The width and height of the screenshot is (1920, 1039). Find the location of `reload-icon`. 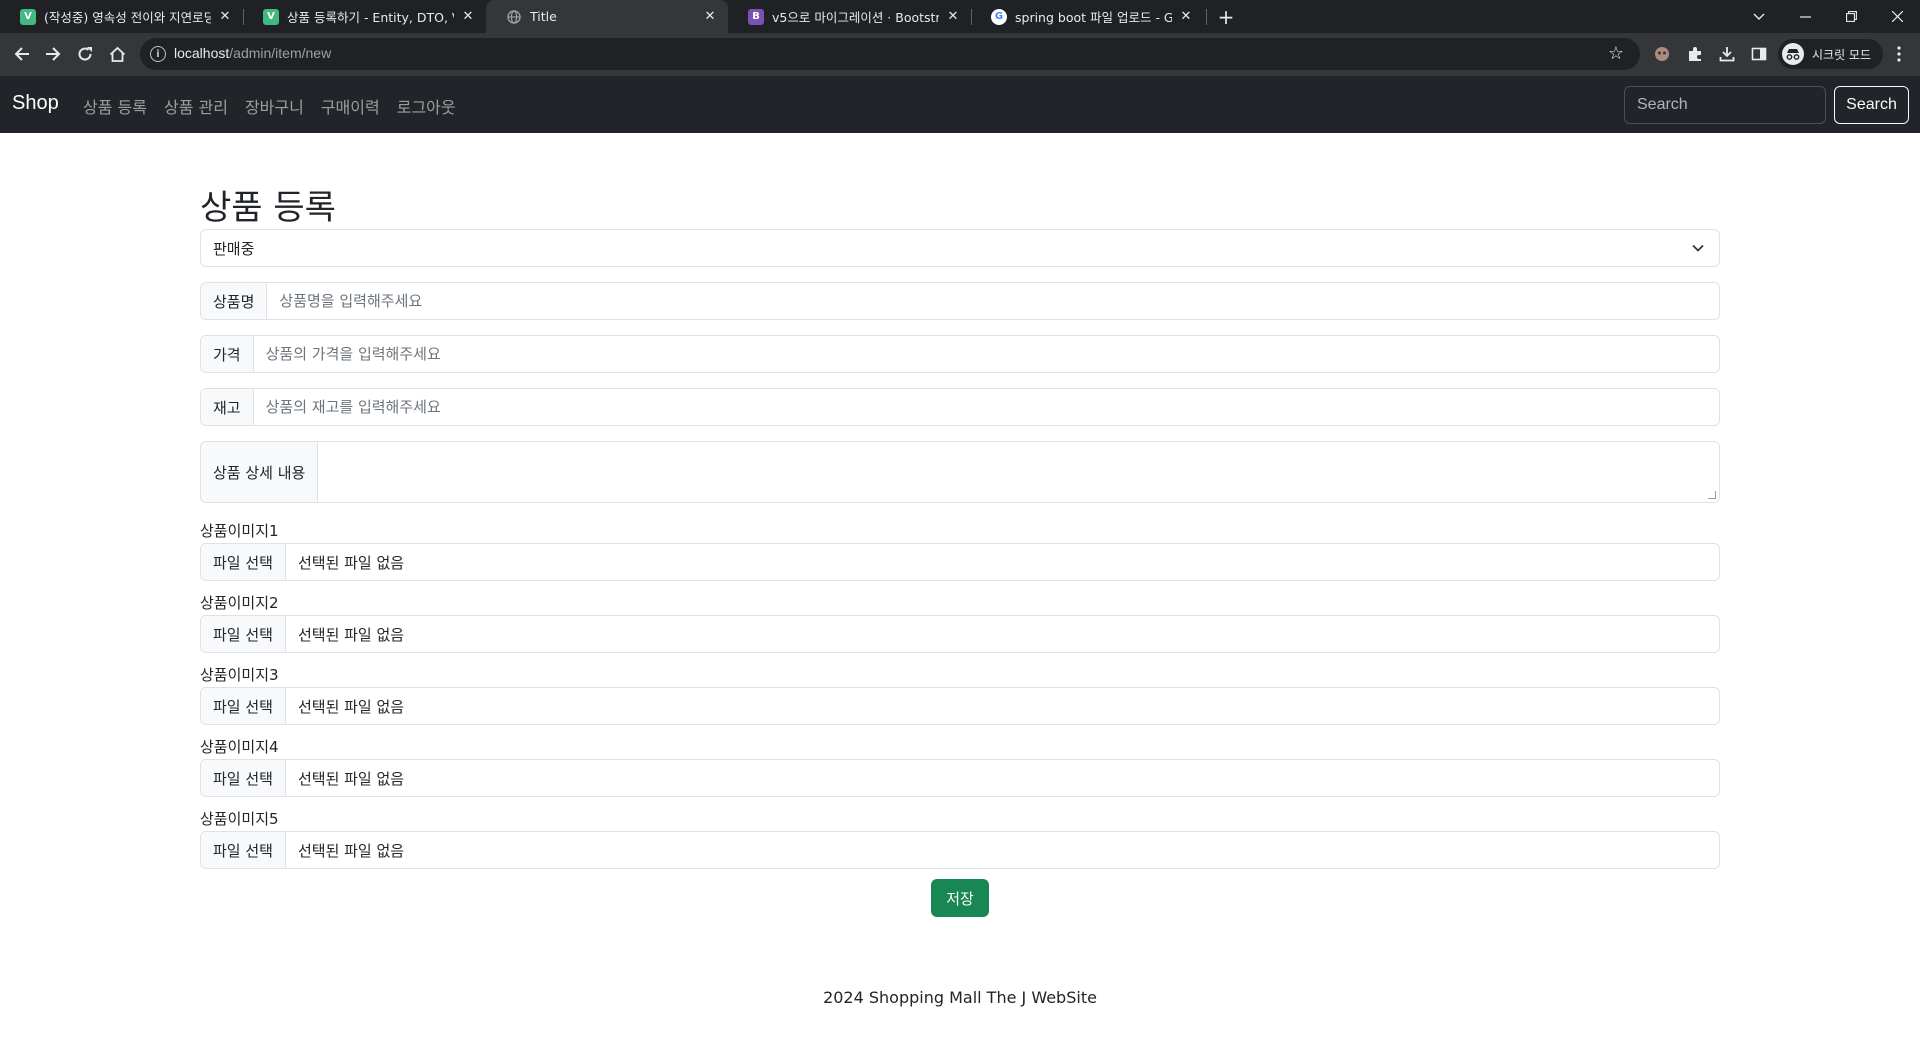

reload-icon is located at coordinates (85, 54).